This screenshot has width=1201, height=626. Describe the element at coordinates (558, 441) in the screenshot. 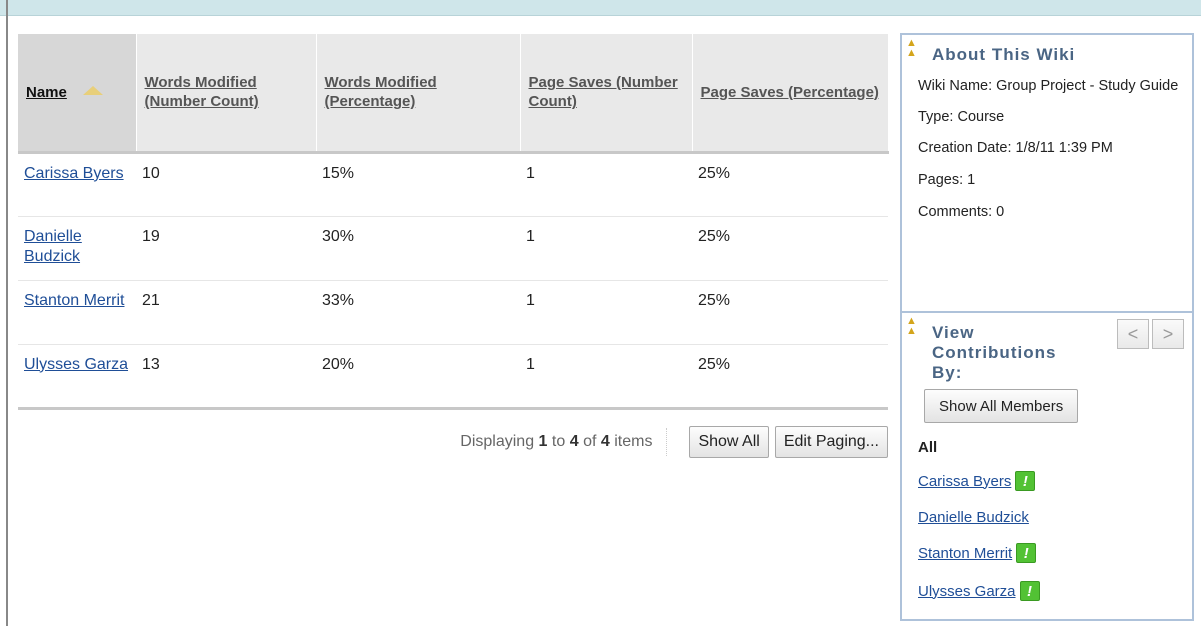

I see `pagination-to-label: to` at that location.